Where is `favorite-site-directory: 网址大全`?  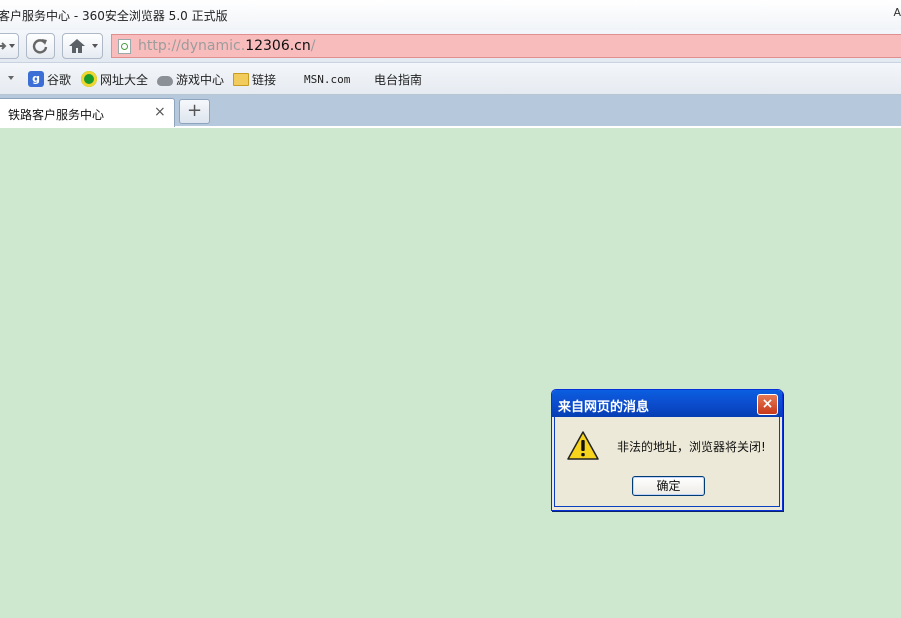 favorite-site-directory: 网址大全 is located at coordinates (114, 79).